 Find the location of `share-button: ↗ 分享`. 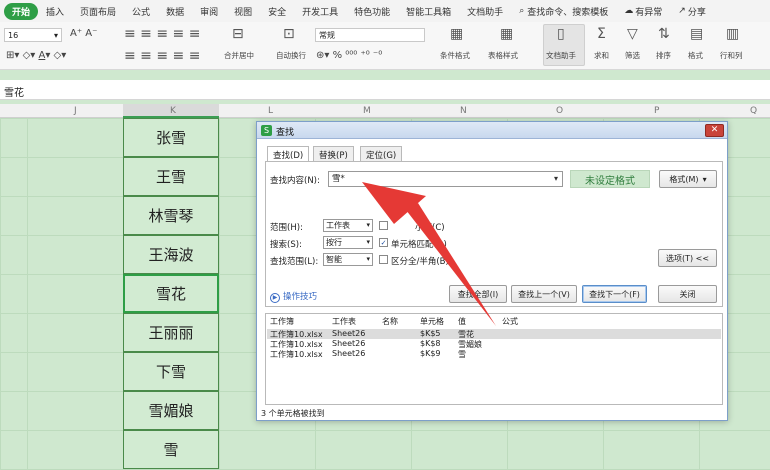

share-button: ↗ 分享 is located at coordinates (692, 11).